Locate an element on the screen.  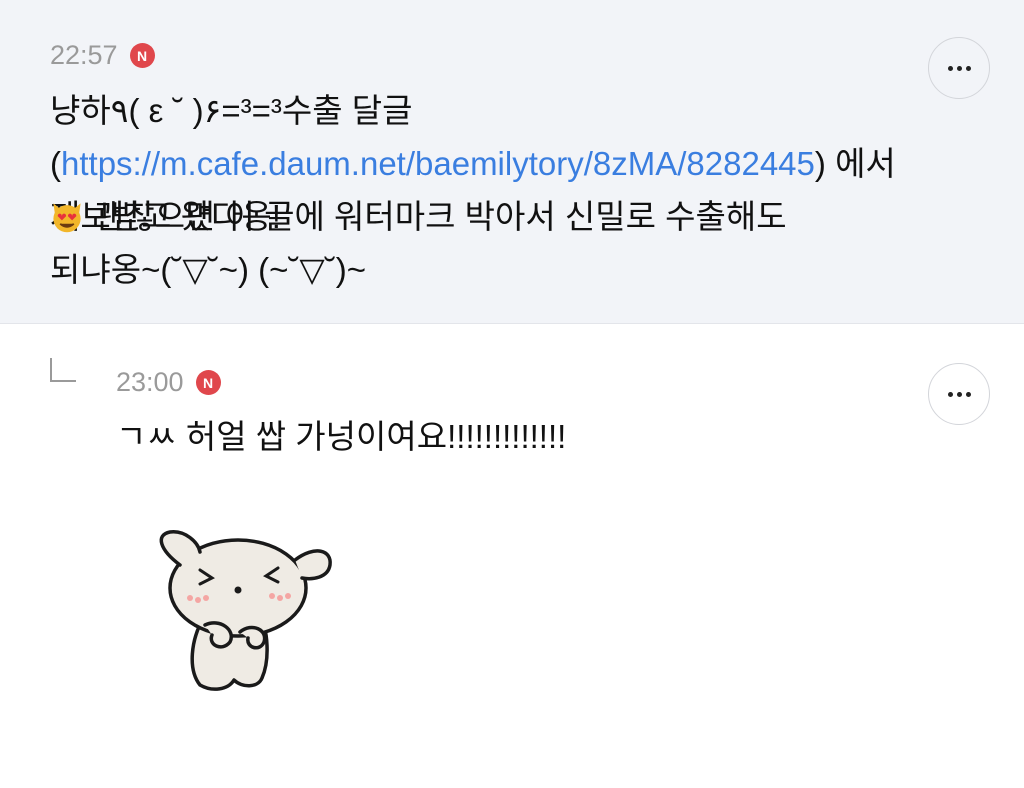
reply-meta: 23:00 N is located at coordinates (168, 382).